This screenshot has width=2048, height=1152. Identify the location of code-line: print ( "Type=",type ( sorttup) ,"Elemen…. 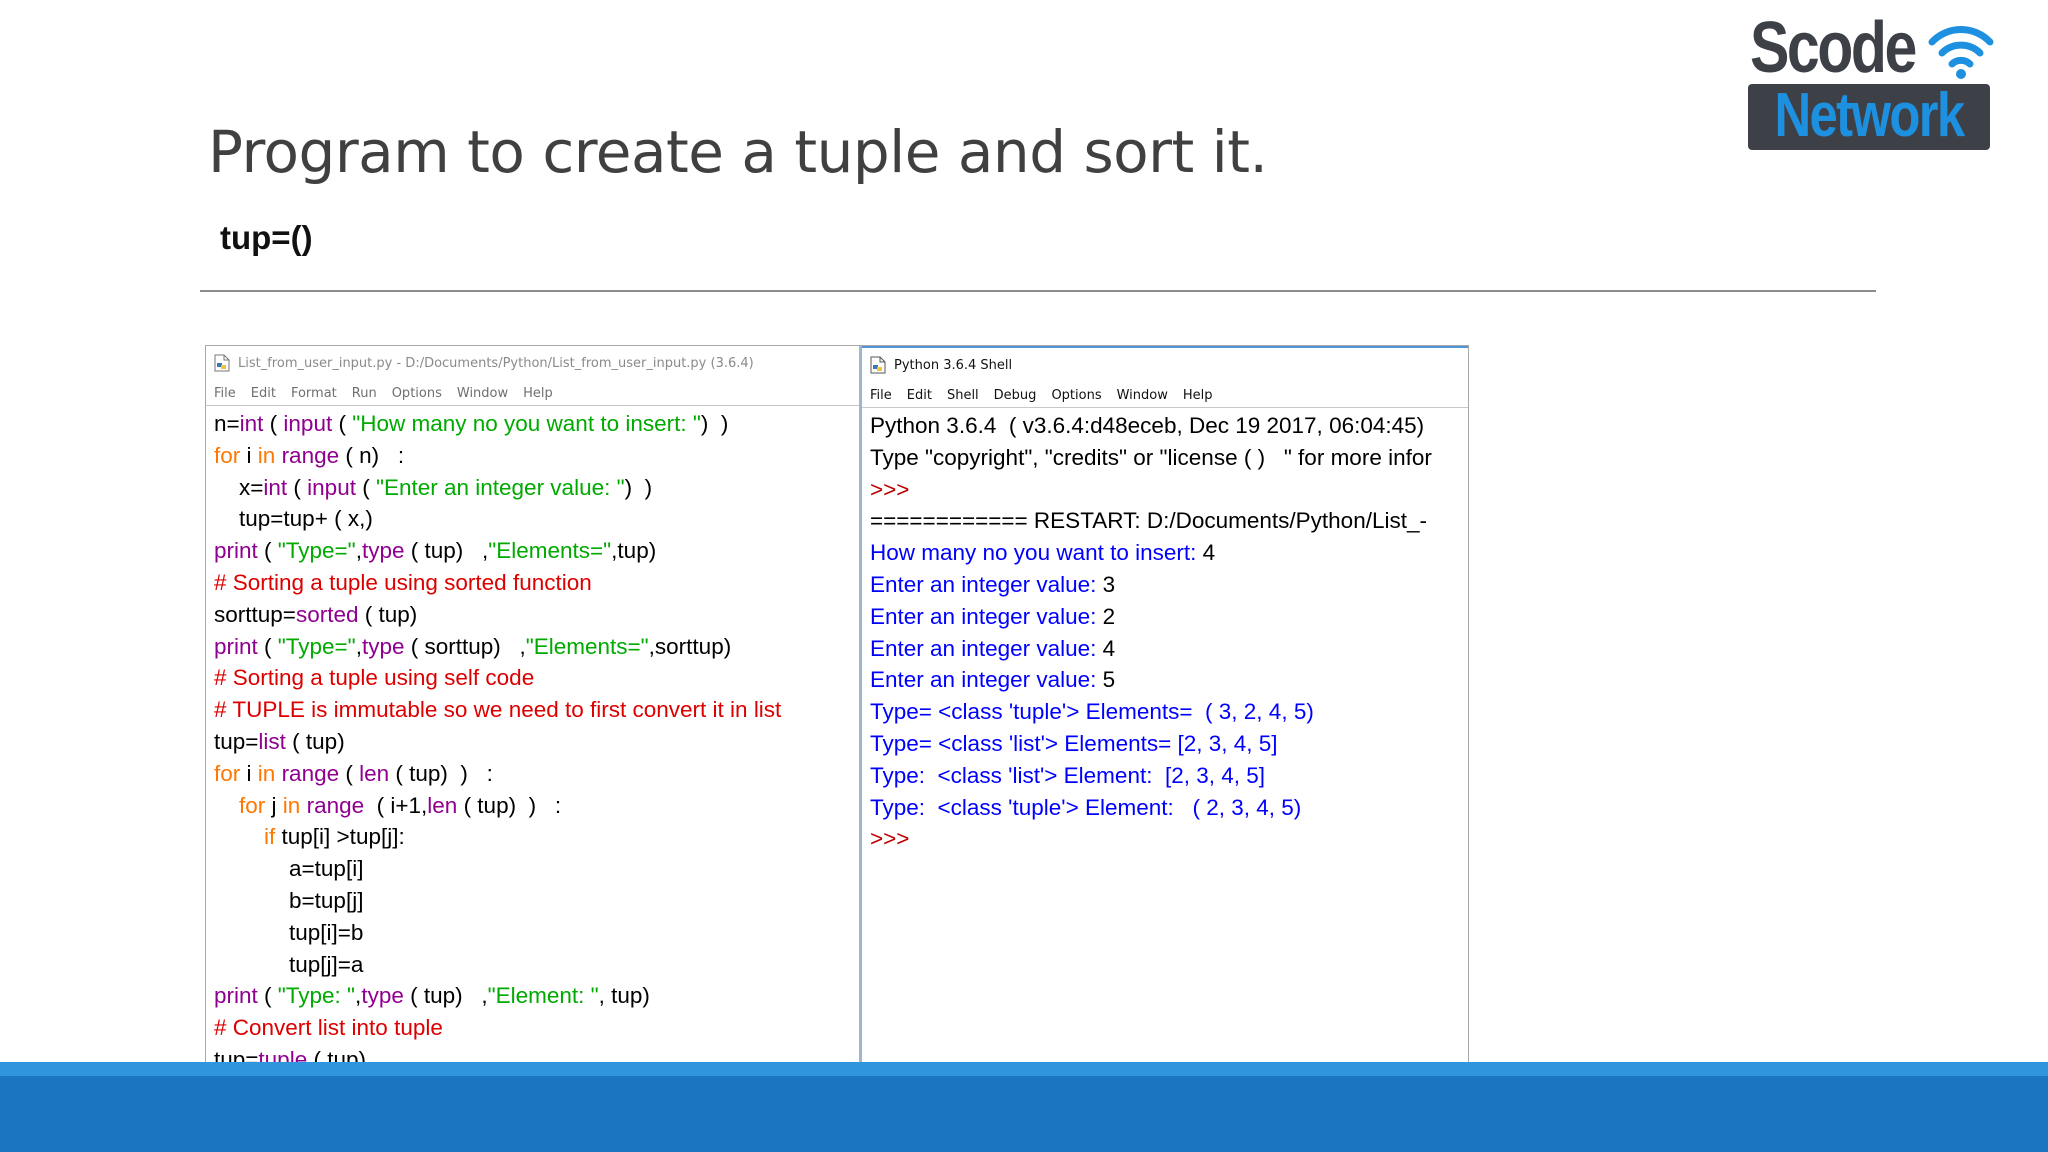
(536, 647).